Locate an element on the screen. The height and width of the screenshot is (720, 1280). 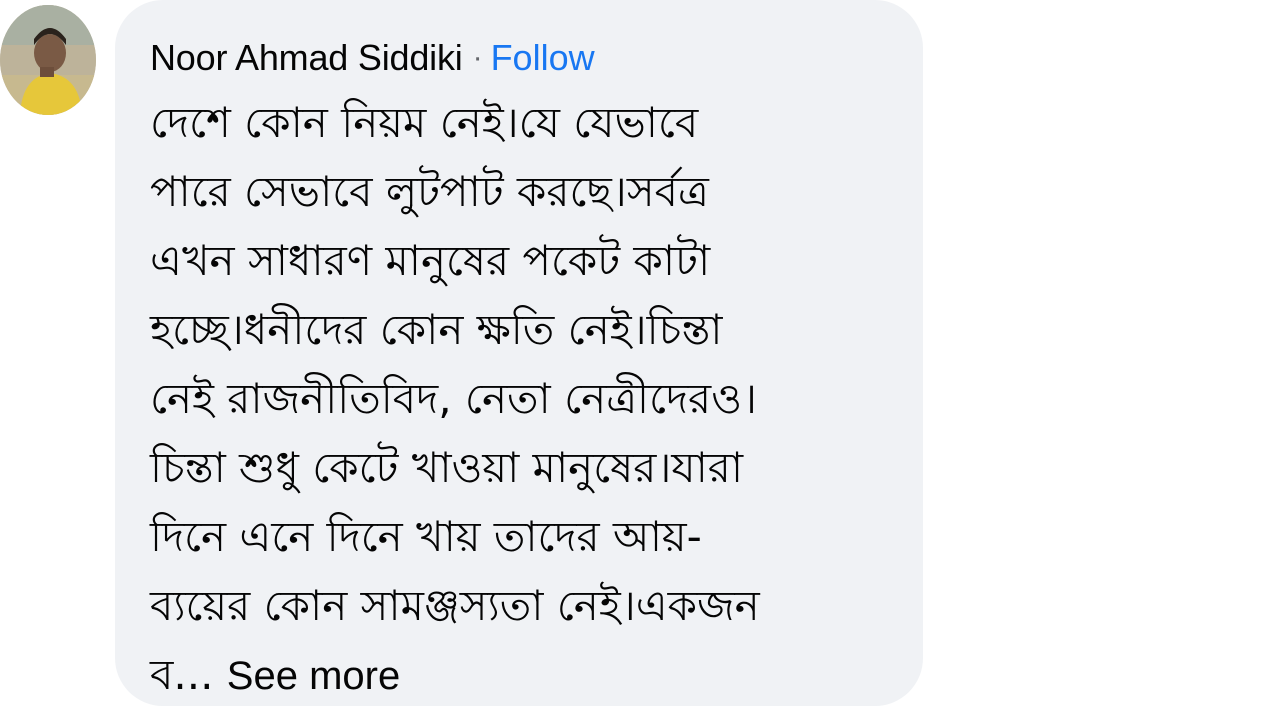
comment-line: ব্যয়ের কোন সামঞ্জস্যতা নেই।একজন is located at coordinates (455, 605).